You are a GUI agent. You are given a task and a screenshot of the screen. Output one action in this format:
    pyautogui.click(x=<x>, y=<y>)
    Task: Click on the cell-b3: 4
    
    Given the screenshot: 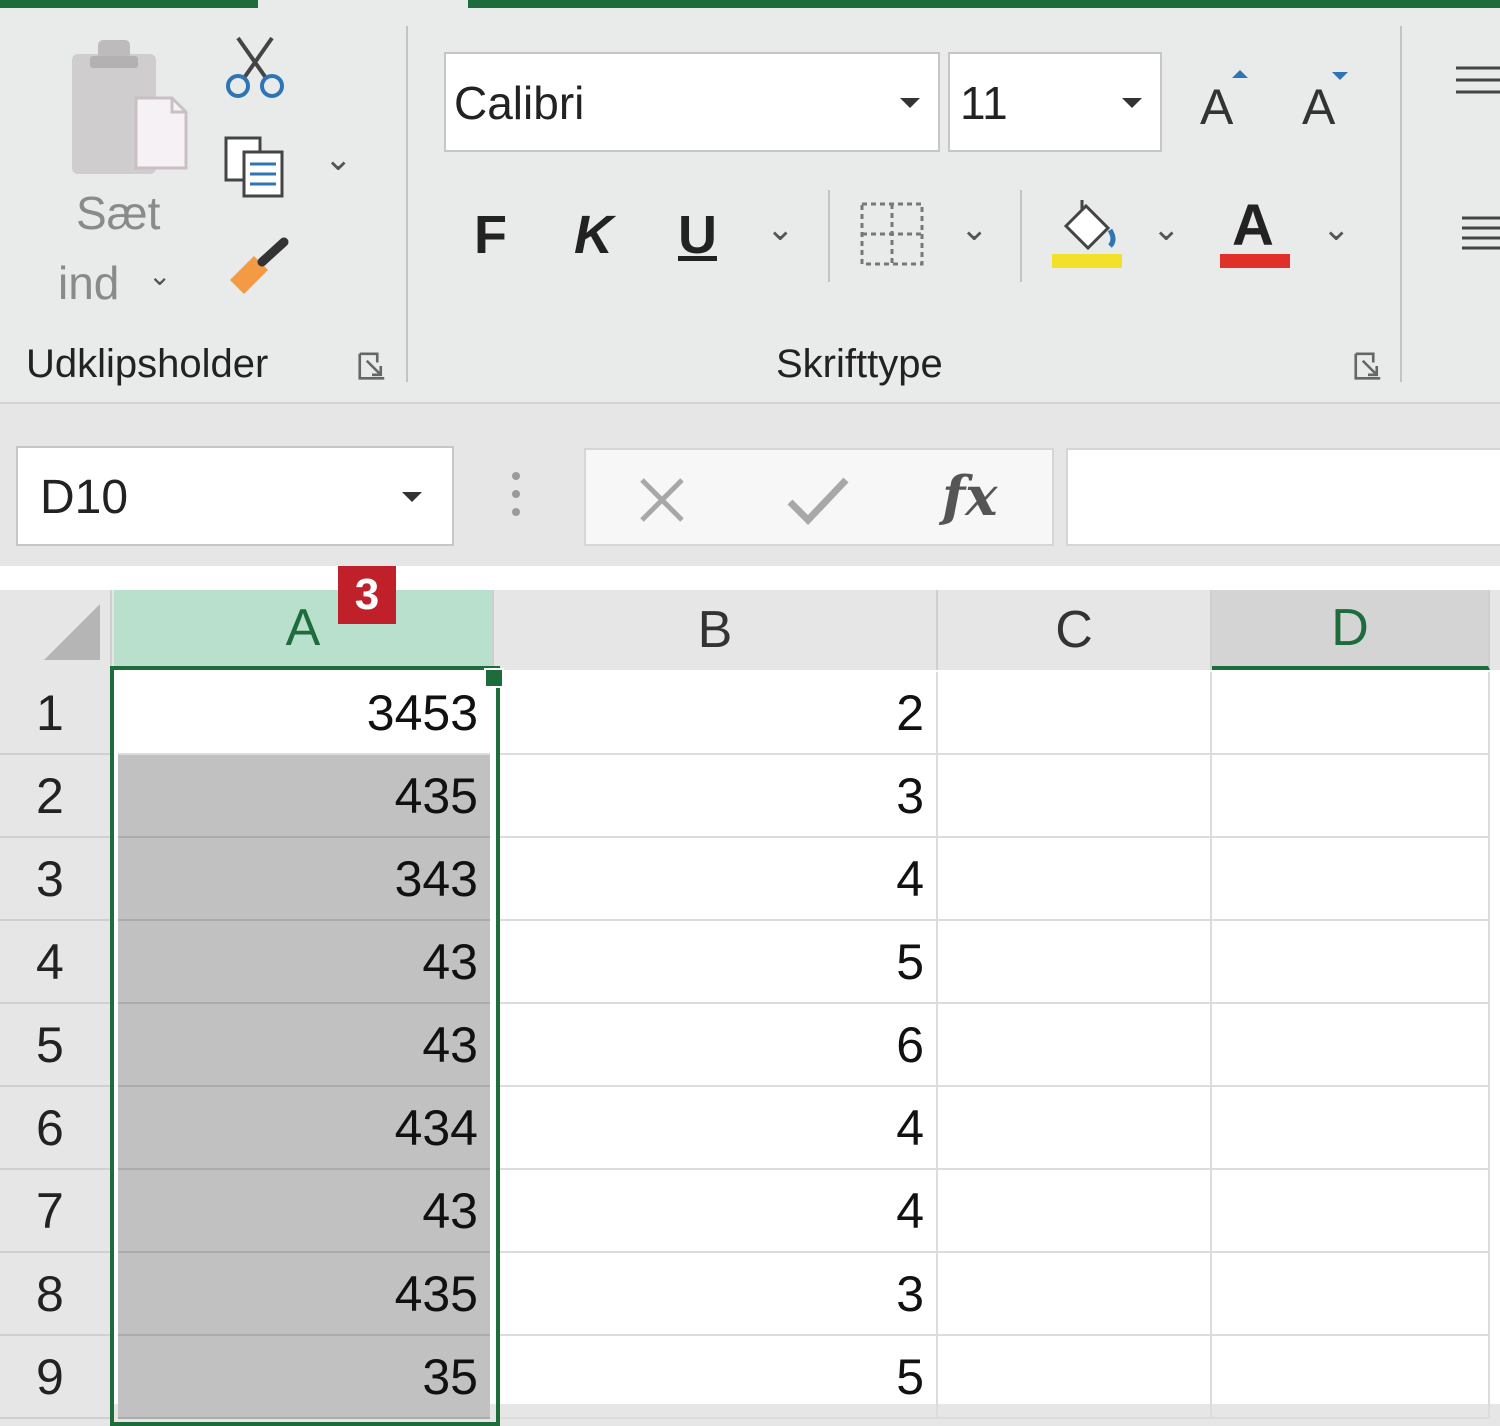 What is the action you would take?
    pyautogui.click(x=718, y=879)
    